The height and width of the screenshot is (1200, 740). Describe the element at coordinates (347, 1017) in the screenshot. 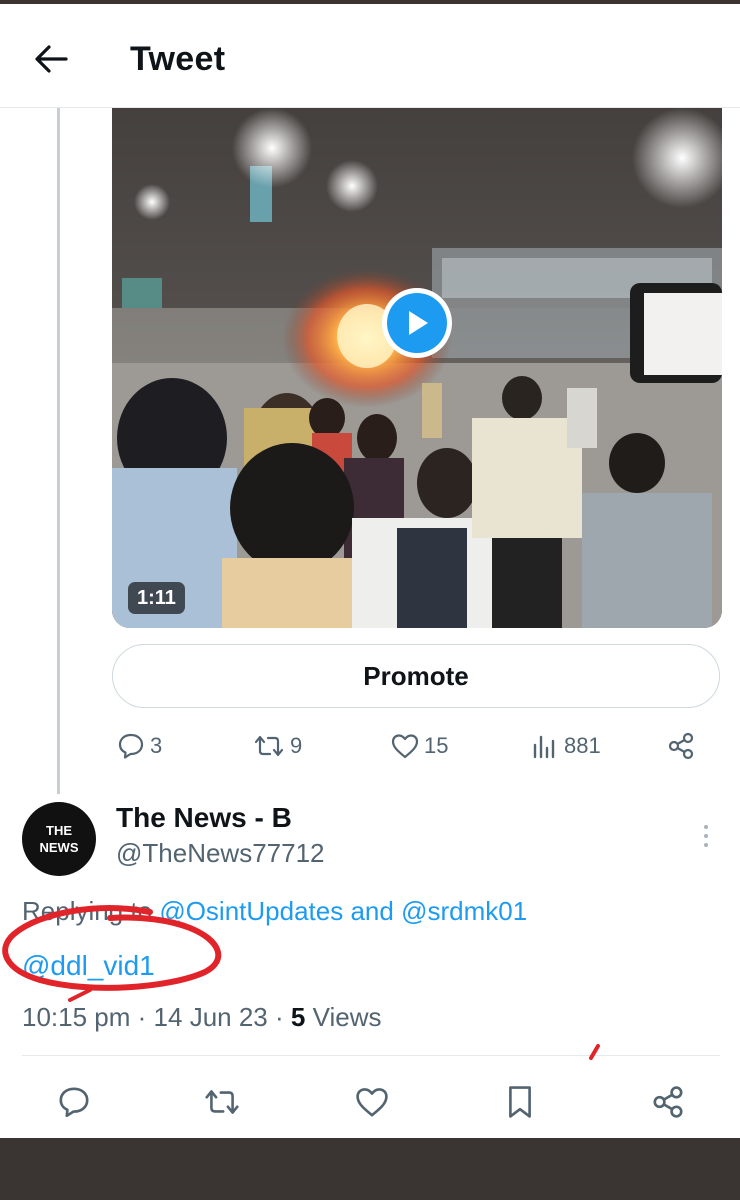

I see `views-label: Views` at that location.